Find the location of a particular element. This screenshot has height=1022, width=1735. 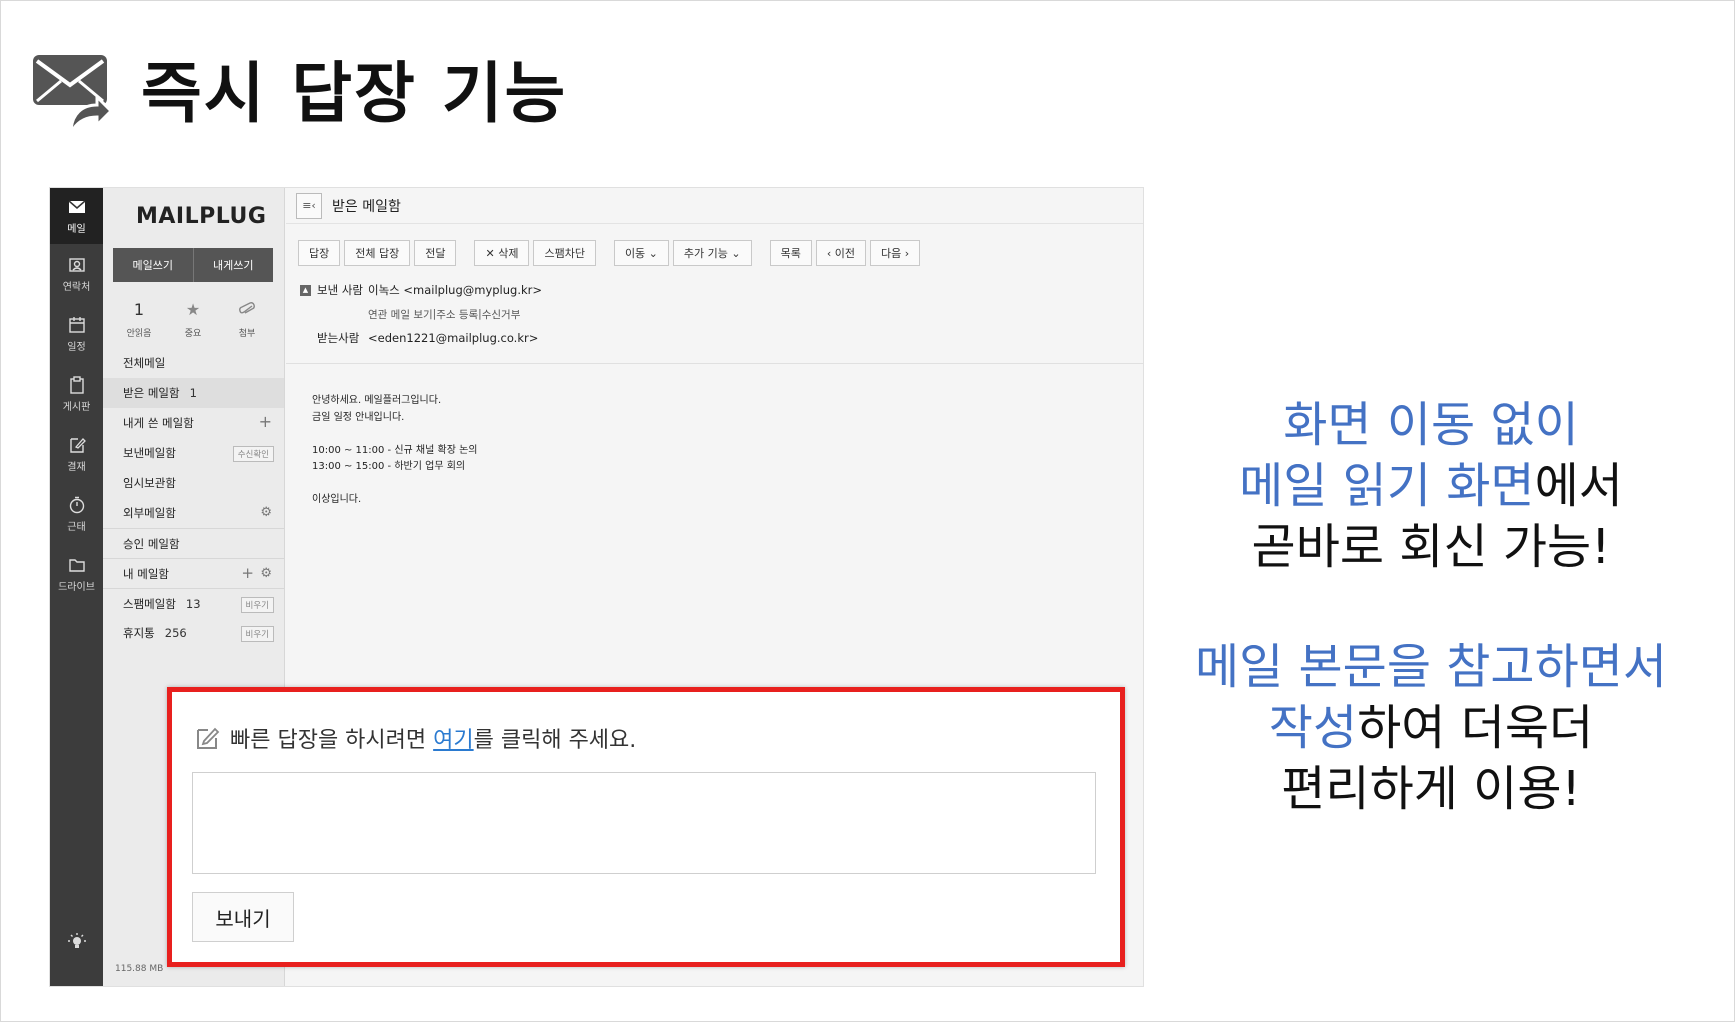

folder-inbox: 받은 메일함 1 is located at coordinates (193, 393).